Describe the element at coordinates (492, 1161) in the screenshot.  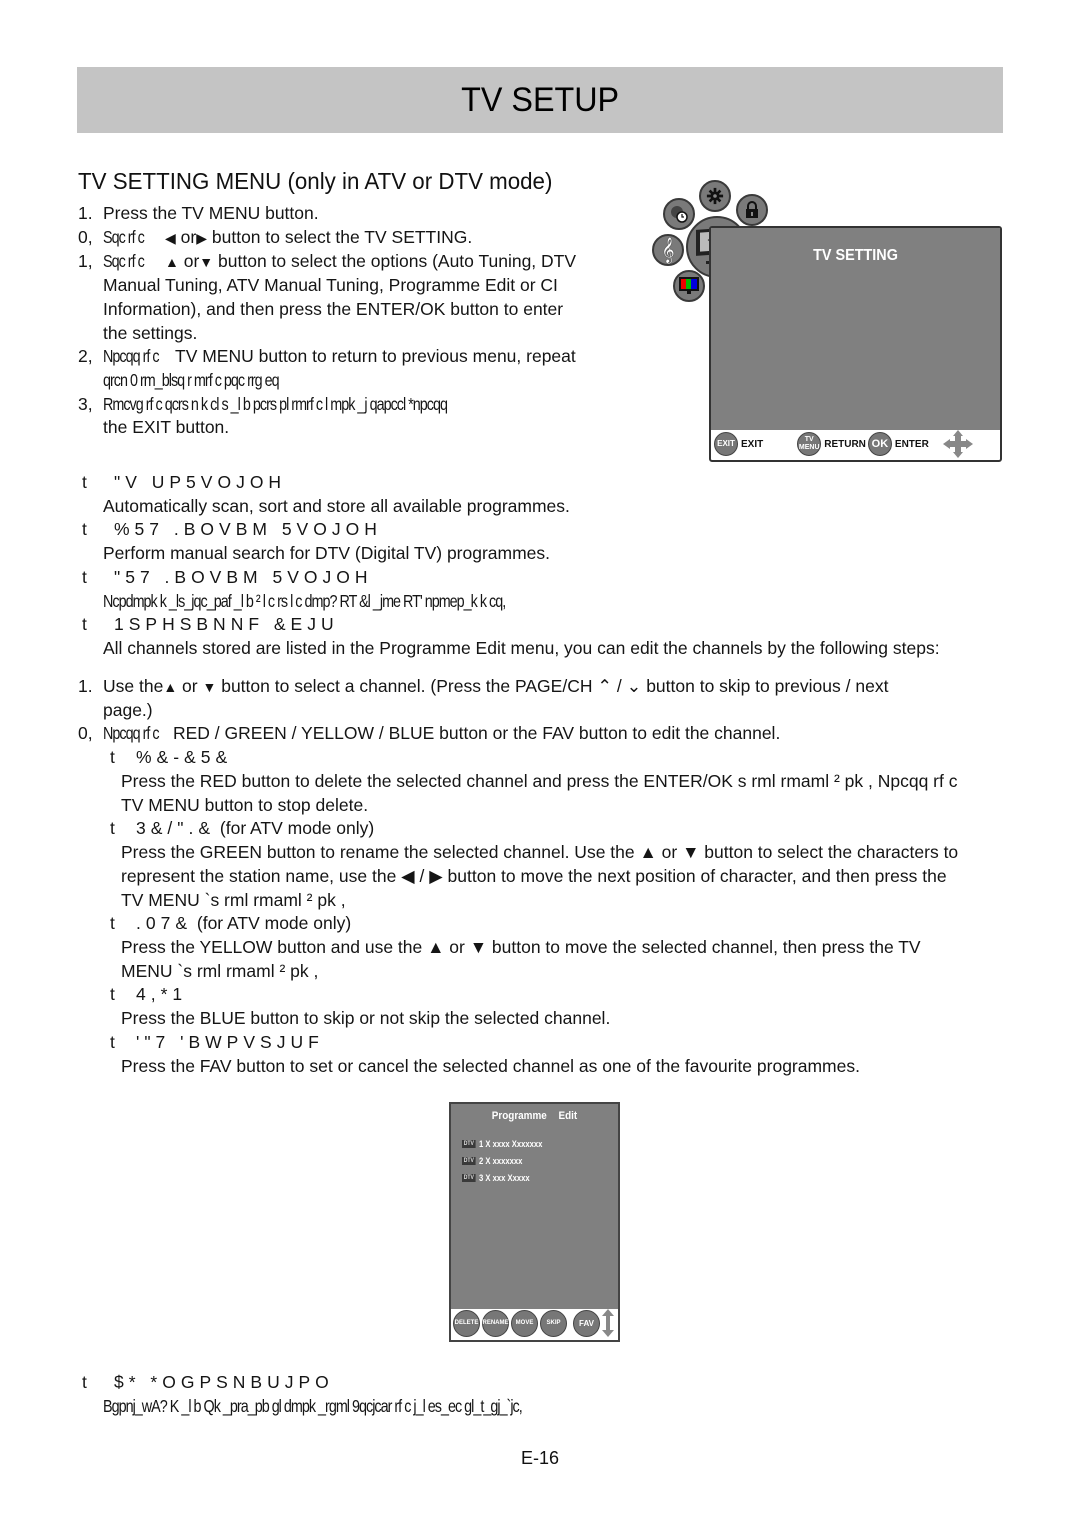
I see `channel-row: DTV 2 X xxxxxxx` at that location.